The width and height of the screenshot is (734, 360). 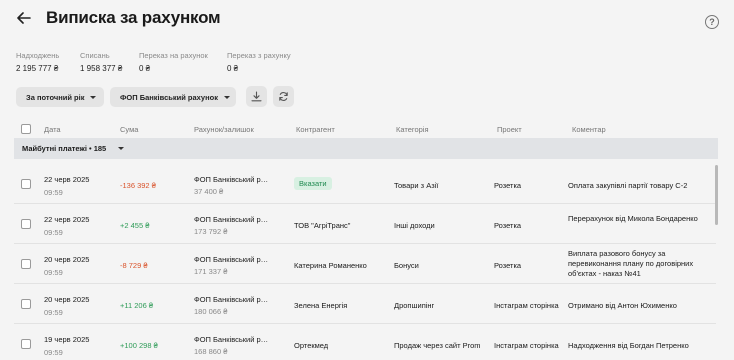 What do you see at coordinates (55, 97) in the screenshot?
I see `period-dropdown-label: За поточний рік` at bounding box center [55, 97].